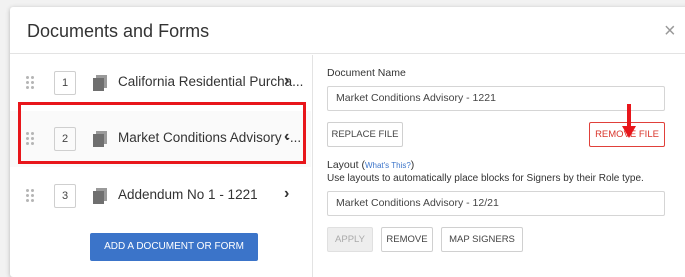  Describe the element at coordinates (629, 121) in the screenshot. I see `arrow-down-icon` at that location.